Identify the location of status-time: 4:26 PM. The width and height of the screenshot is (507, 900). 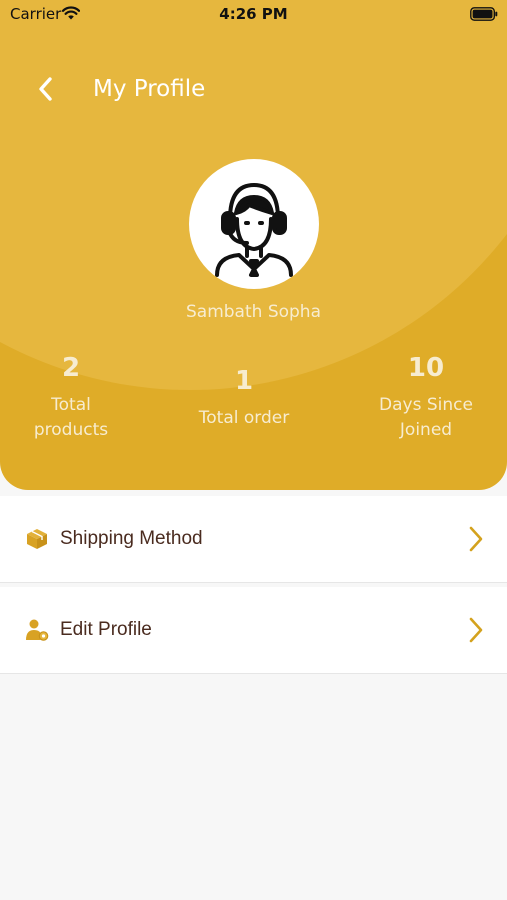
(253, 14).